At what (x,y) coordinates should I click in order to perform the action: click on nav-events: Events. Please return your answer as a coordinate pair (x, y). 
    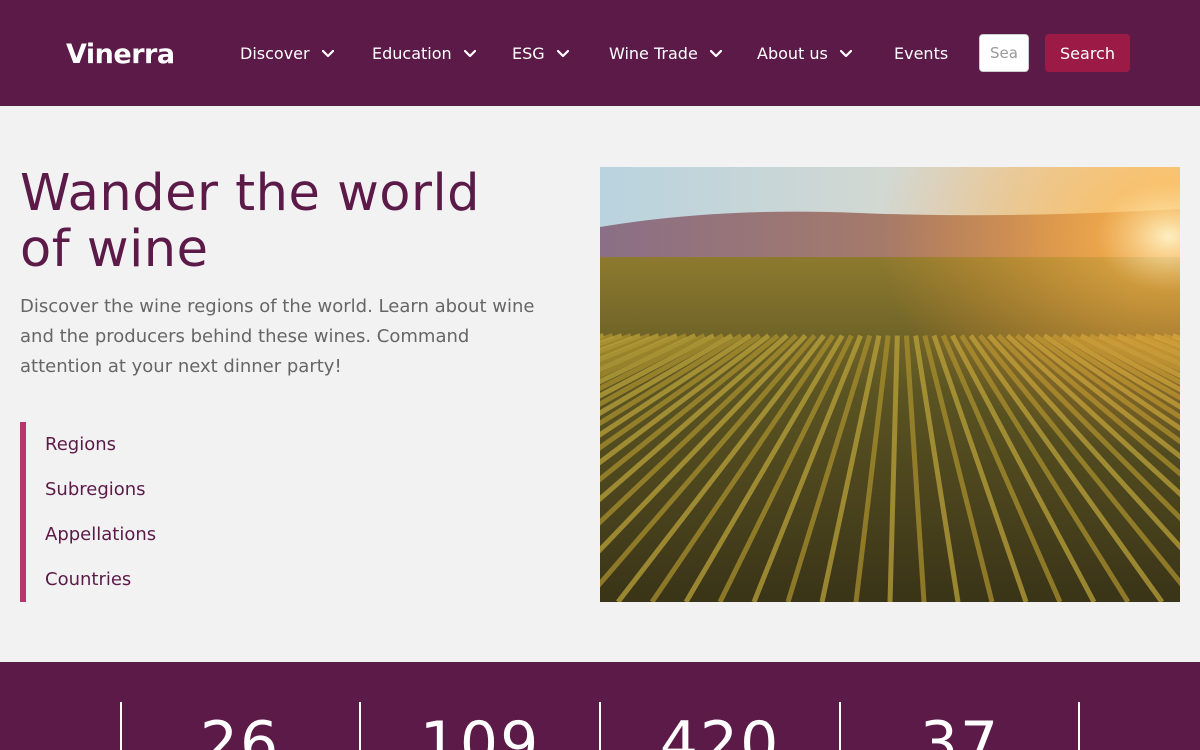
    Looking at the image, I should click on (921, 53).